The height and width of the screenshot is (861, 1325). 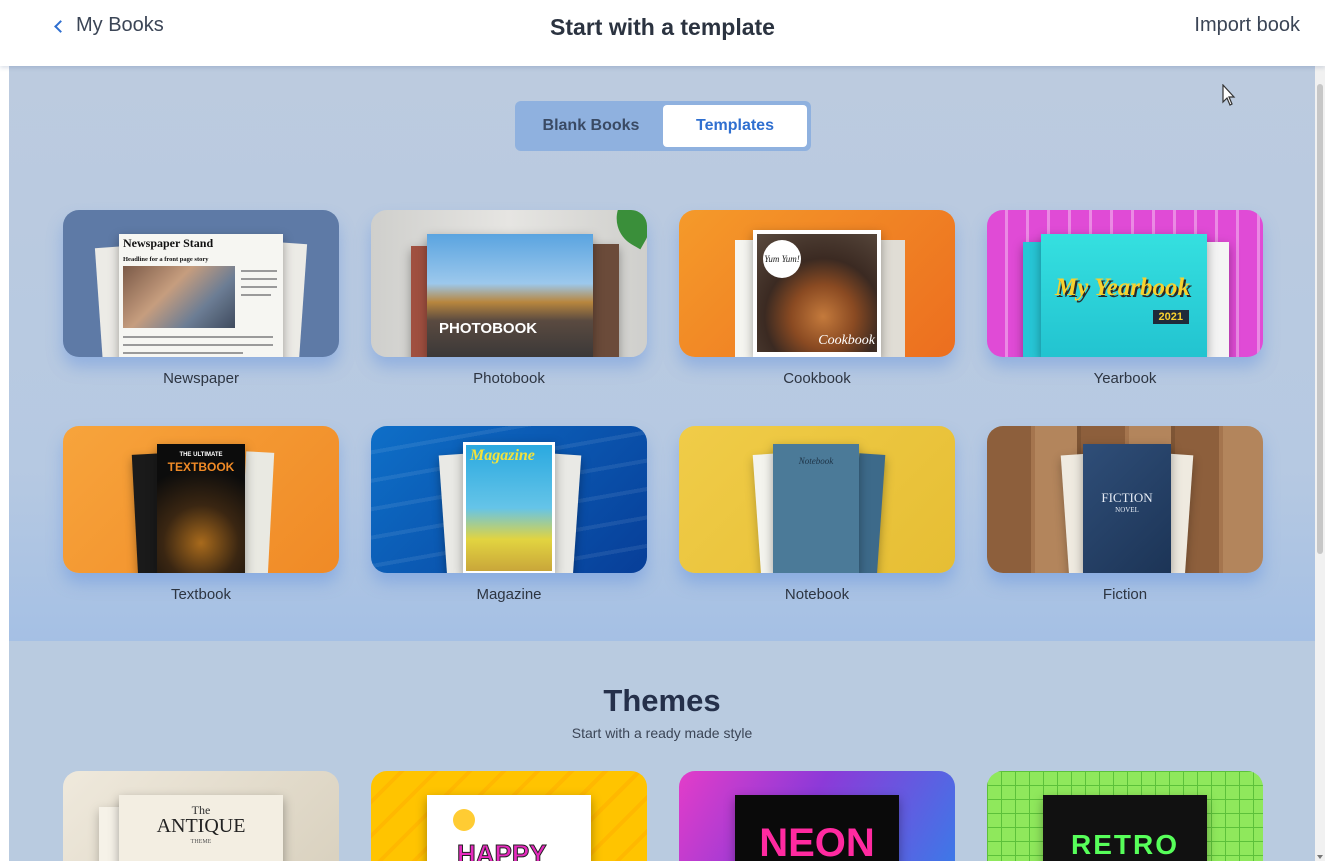 What do you see at coordinates (502, 455) in the screenshot?
I see `magazine-title: Magazine` at bounding box center [502, 455].